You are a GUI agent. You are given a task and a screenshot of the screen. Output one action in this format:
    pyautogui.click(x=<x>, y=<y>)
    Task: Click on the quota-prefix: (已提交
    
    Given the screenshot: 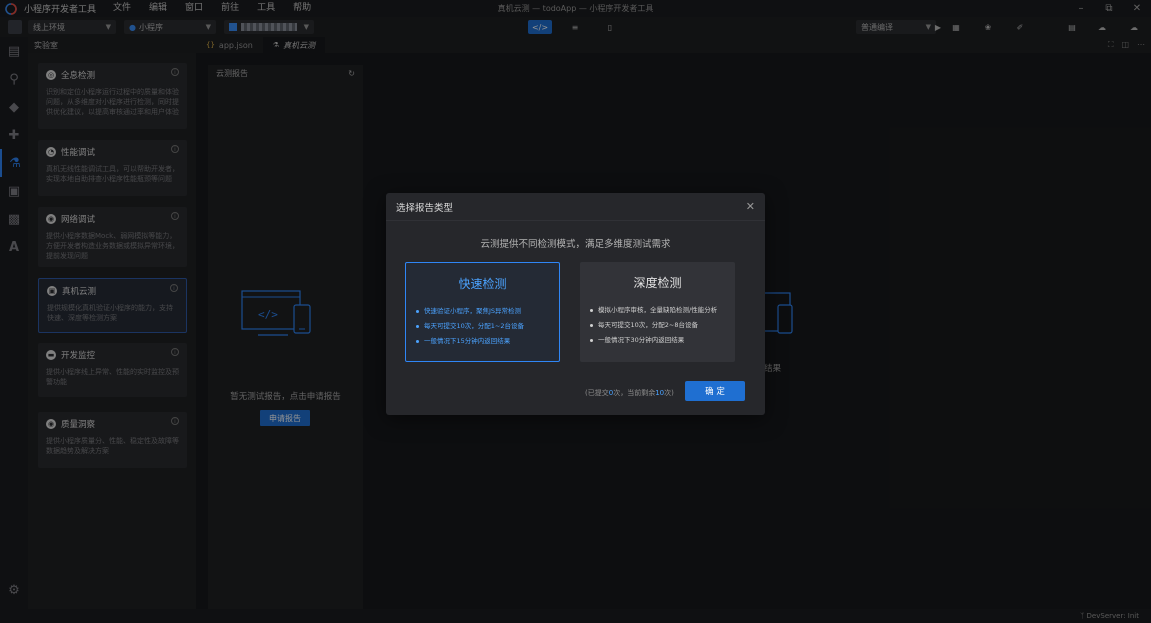 What is the action you would take?
    pyautogui.click(x=597, y=393)
    